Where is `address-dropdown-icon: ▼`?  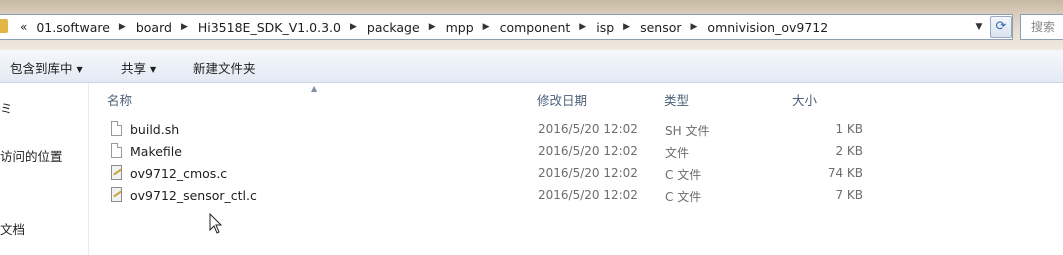 address-dropdown-icon: ▼ is located at coordinates (979, 27).